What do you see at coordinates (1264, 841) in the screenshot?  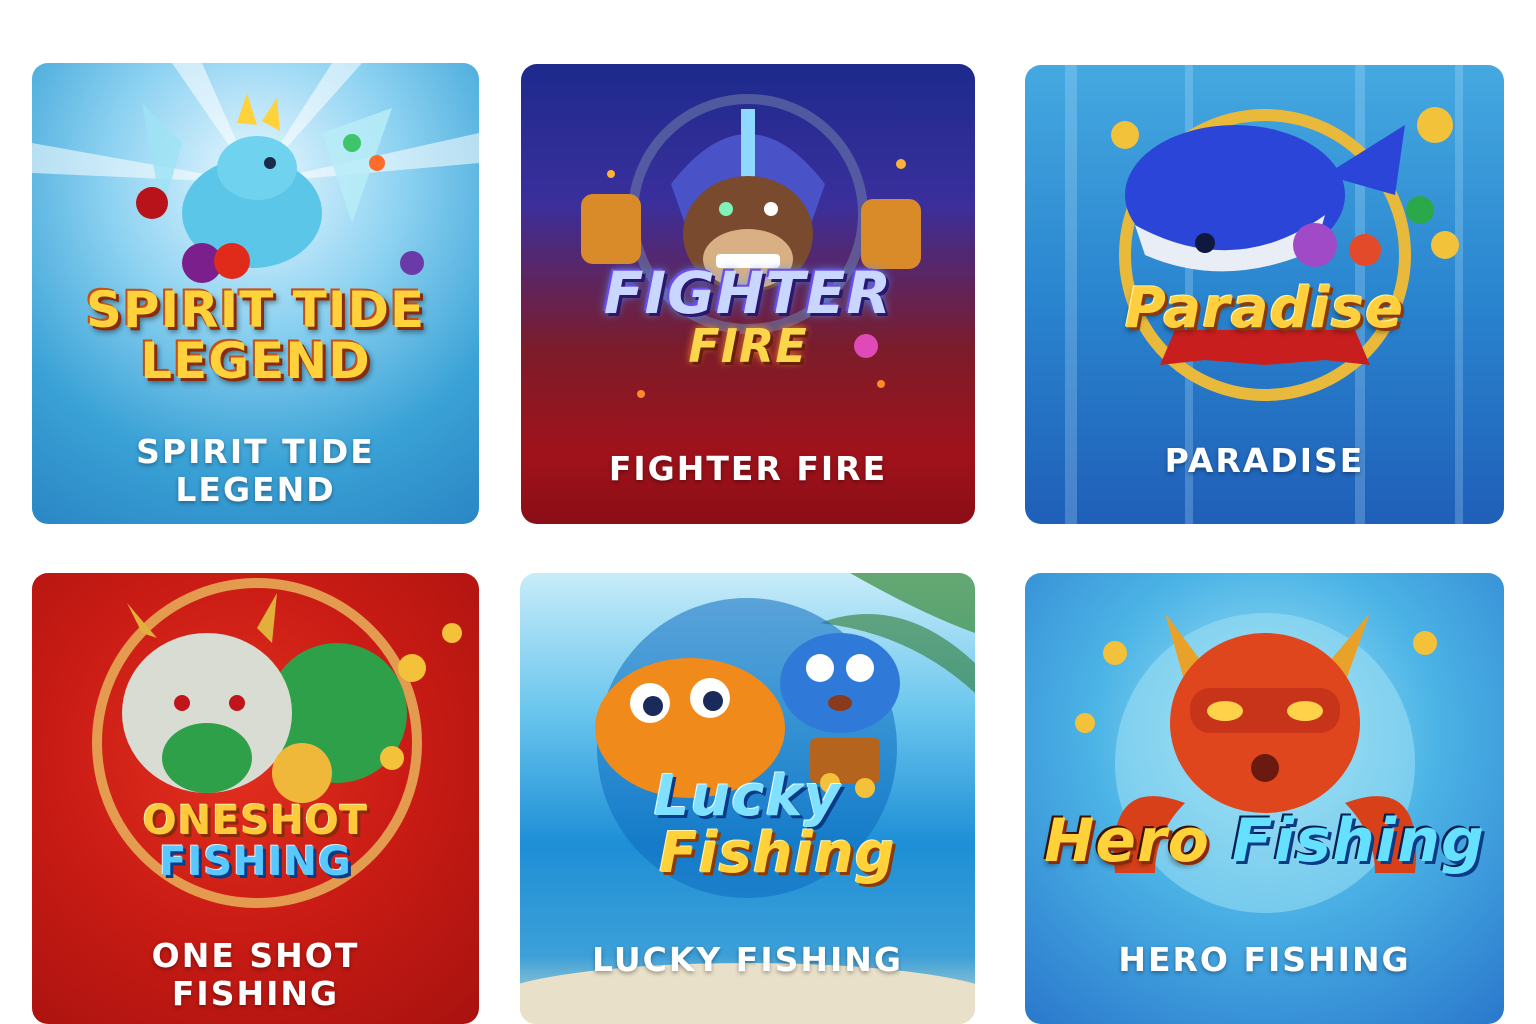 I see `game-logo: Hero Fishing` at bounding box center [1264, 841].